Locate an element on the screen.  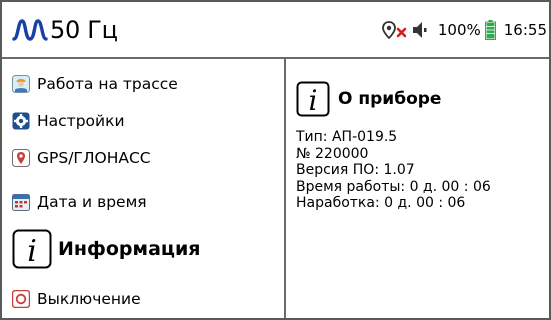
panel-header: i О приборе is located at coordinates (368, 99).